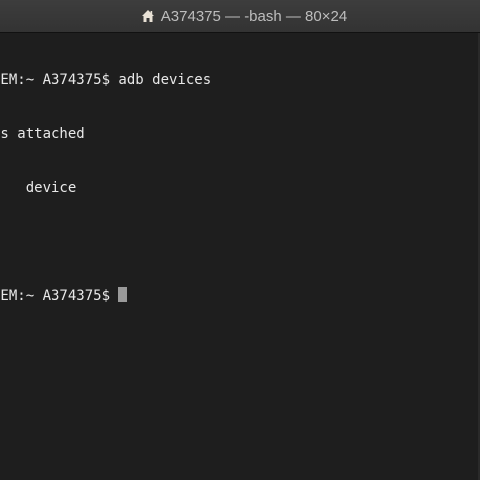 The image size is (480, 480). What do you see at coordinates (59, 296) in the screenshot?
I see `prompt-text: DEM:~ A374375$` at bounding box center [59, 296].